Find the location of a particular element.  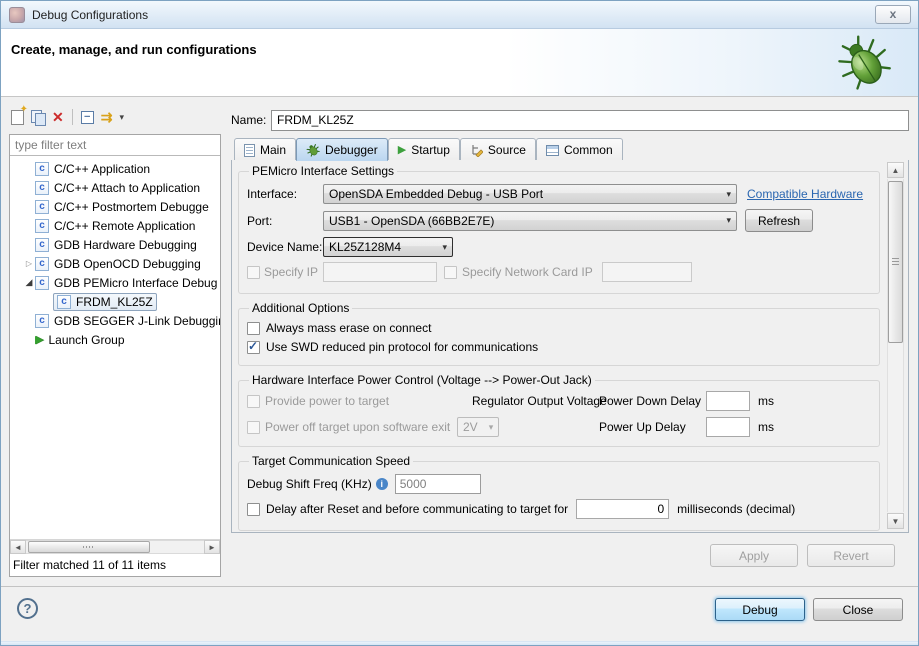

tree-item-gdb-hardware: c GDB Hardware Debugging is located at coordinates (115, 244).